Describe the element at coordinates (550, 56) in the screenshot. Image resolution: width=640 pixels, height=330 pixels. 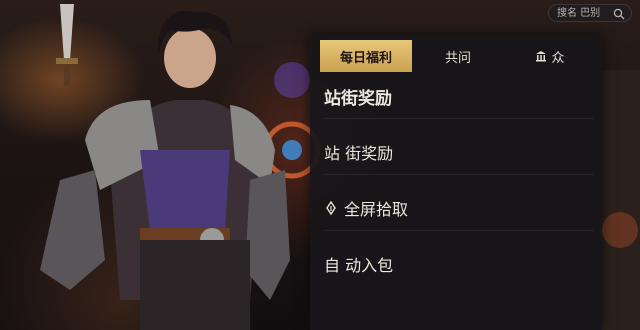
I see `tab-zhong: 众` at that location.